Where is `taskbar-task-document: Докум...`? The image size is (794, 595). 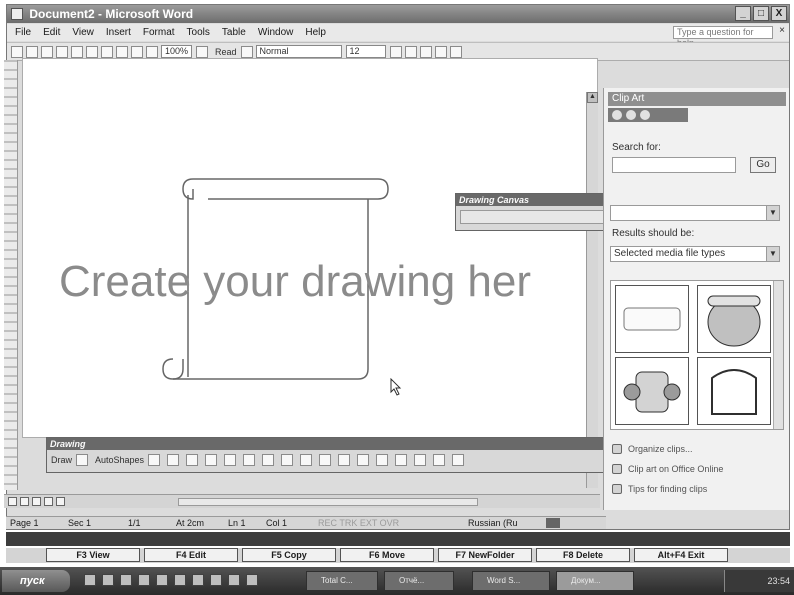 taskbar-task-document: Докум... is located at coordinates (595, 581).